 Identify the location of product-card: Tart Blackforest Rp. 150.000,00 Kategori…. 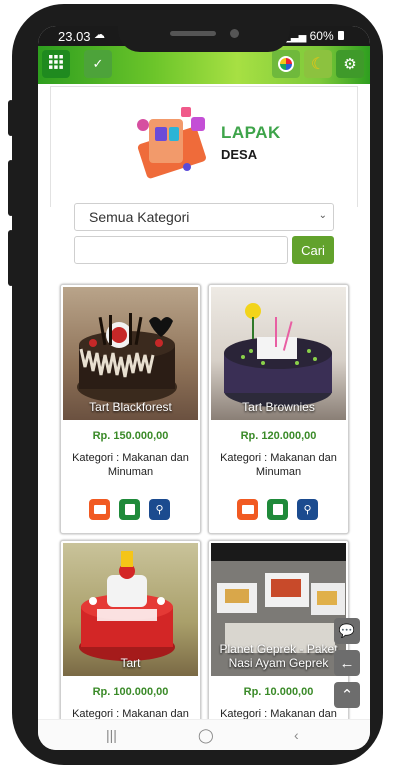
(130, 409).